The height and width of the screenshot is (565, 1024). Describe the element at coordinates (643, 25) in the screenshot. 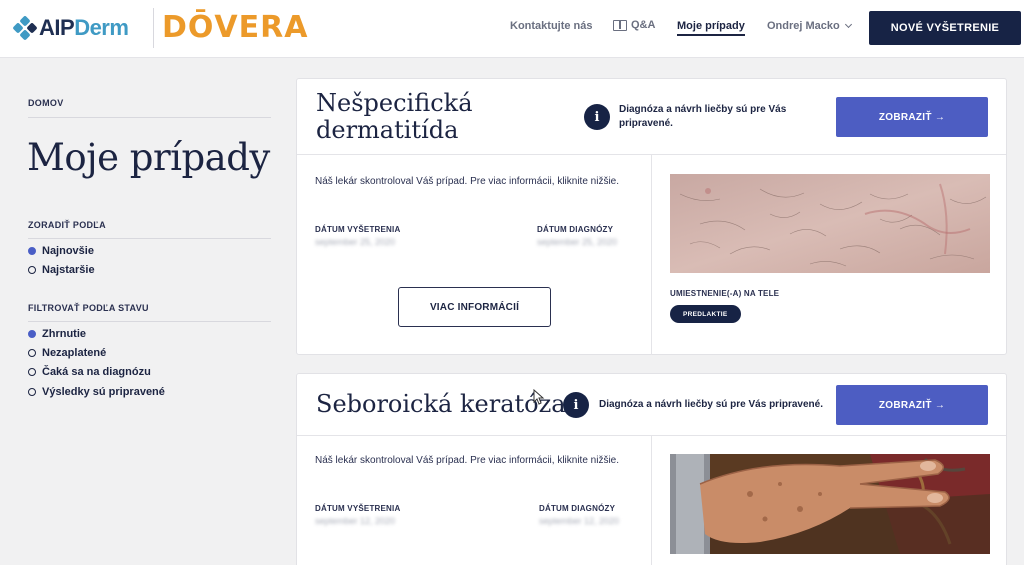

I see `nav-qa-label: Q&A` at that location.